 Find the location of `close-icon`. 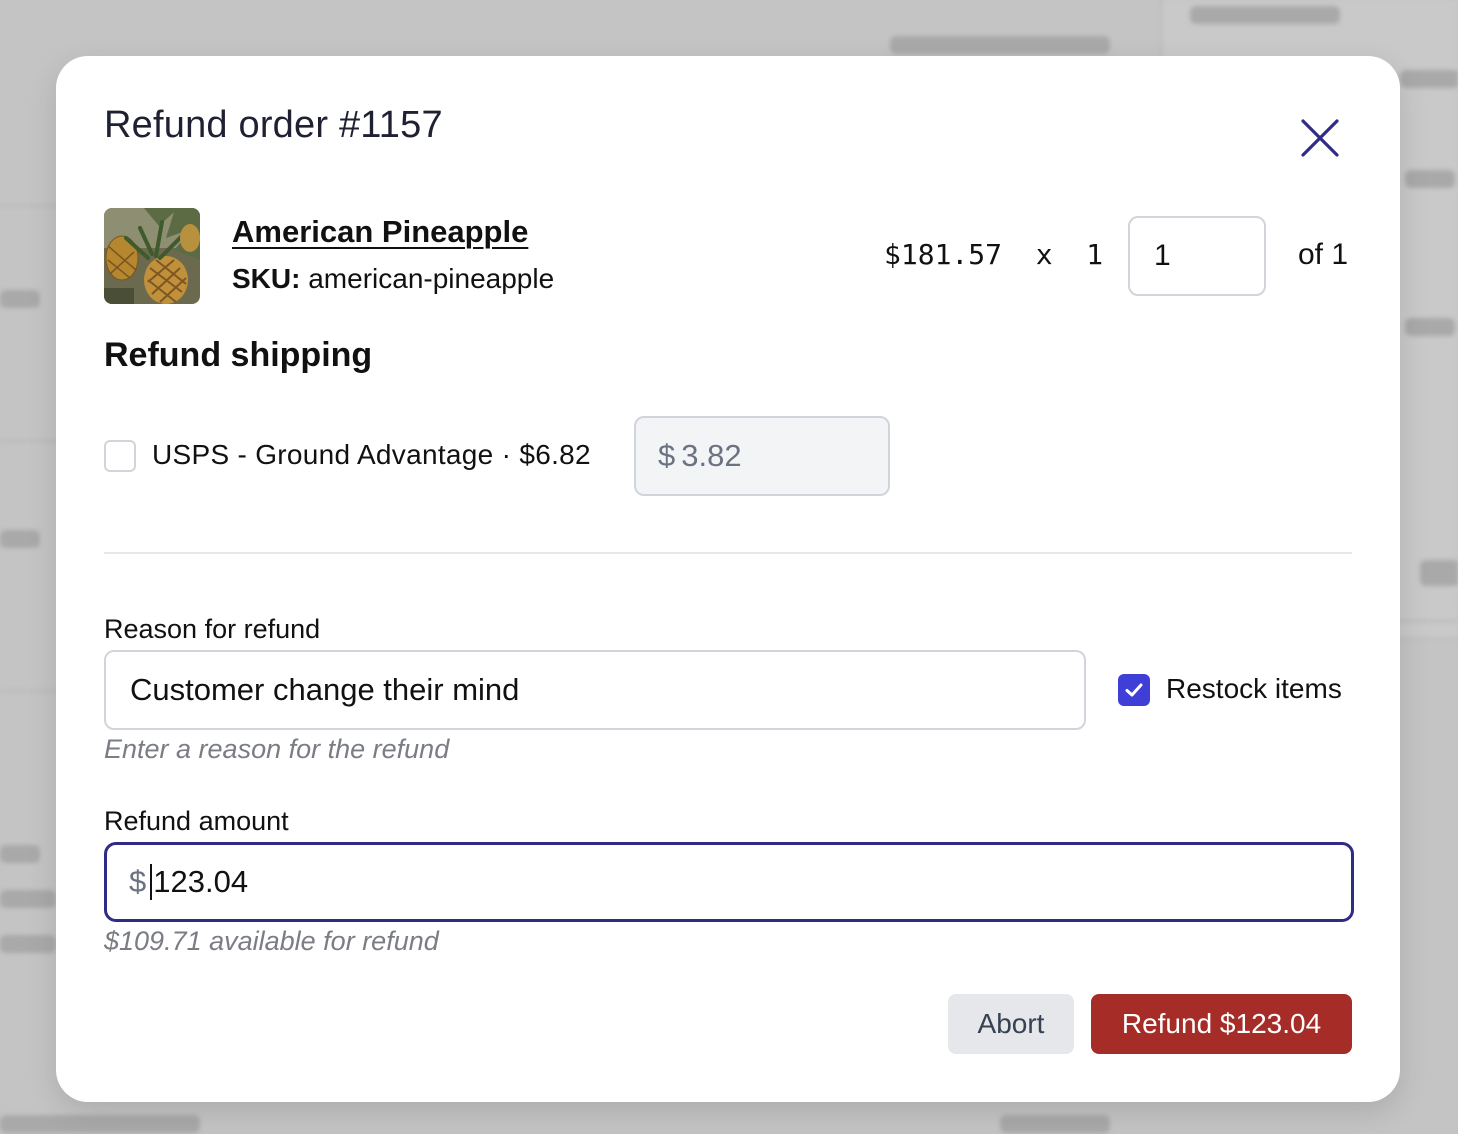

close-icon is located at coordinates (1320, 138).